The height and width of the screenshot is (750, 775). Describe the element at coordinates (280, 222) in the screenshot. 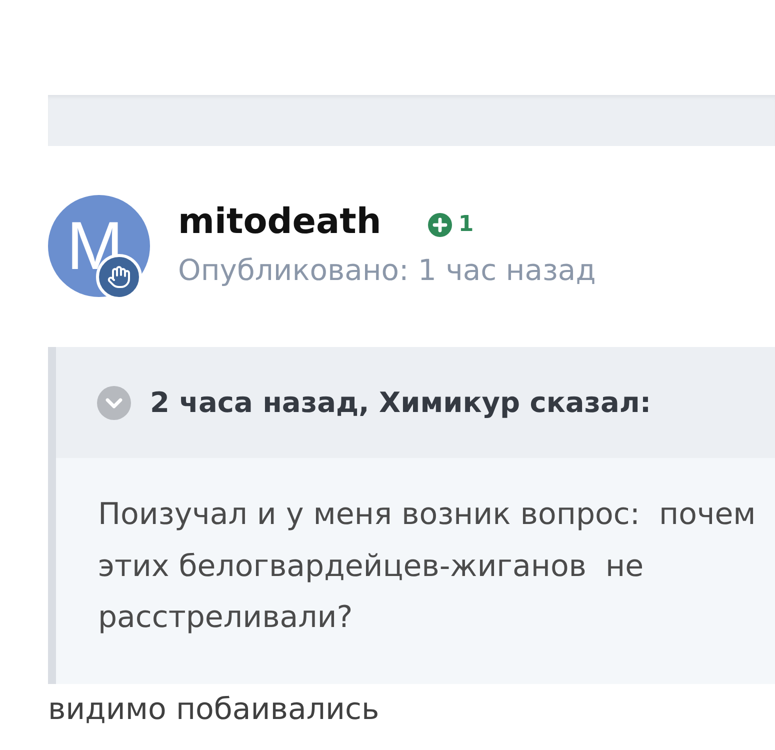

I see `username-link: mitodeath` at that location.